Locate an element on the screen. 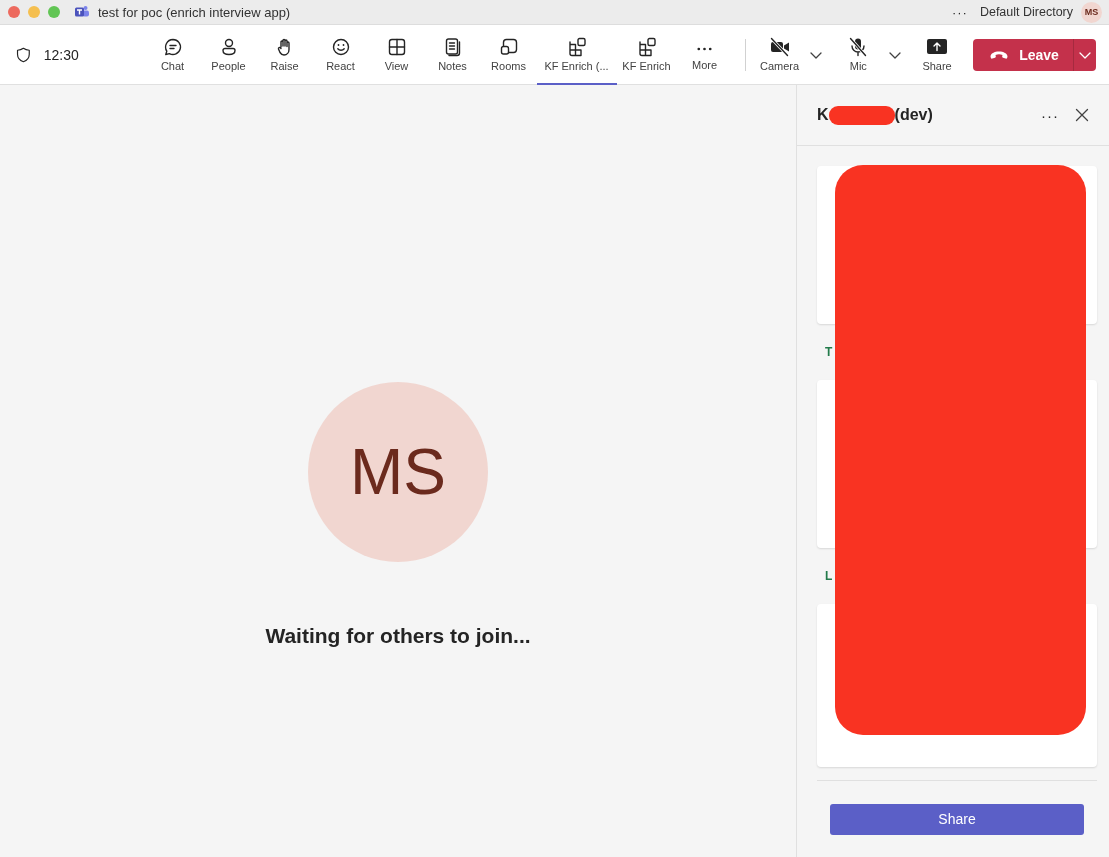  toolbar-button: KF Enrich is located at coordinates (646, 54).